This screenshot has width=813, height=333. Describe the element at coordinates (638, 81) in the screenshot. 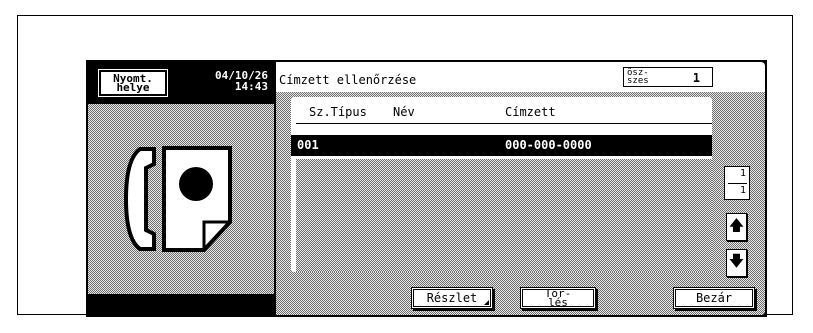

I see `total-label-line2: szes` at that location.